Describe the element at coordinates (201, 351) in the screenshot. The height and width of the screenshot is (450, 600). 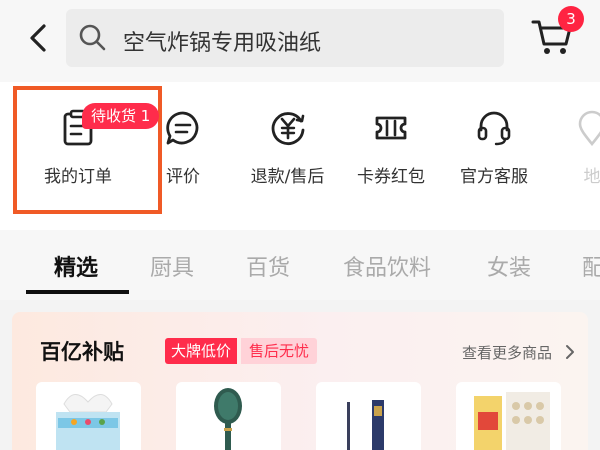
I see `subsidy-tag-primary: 大牌低价` at that location.